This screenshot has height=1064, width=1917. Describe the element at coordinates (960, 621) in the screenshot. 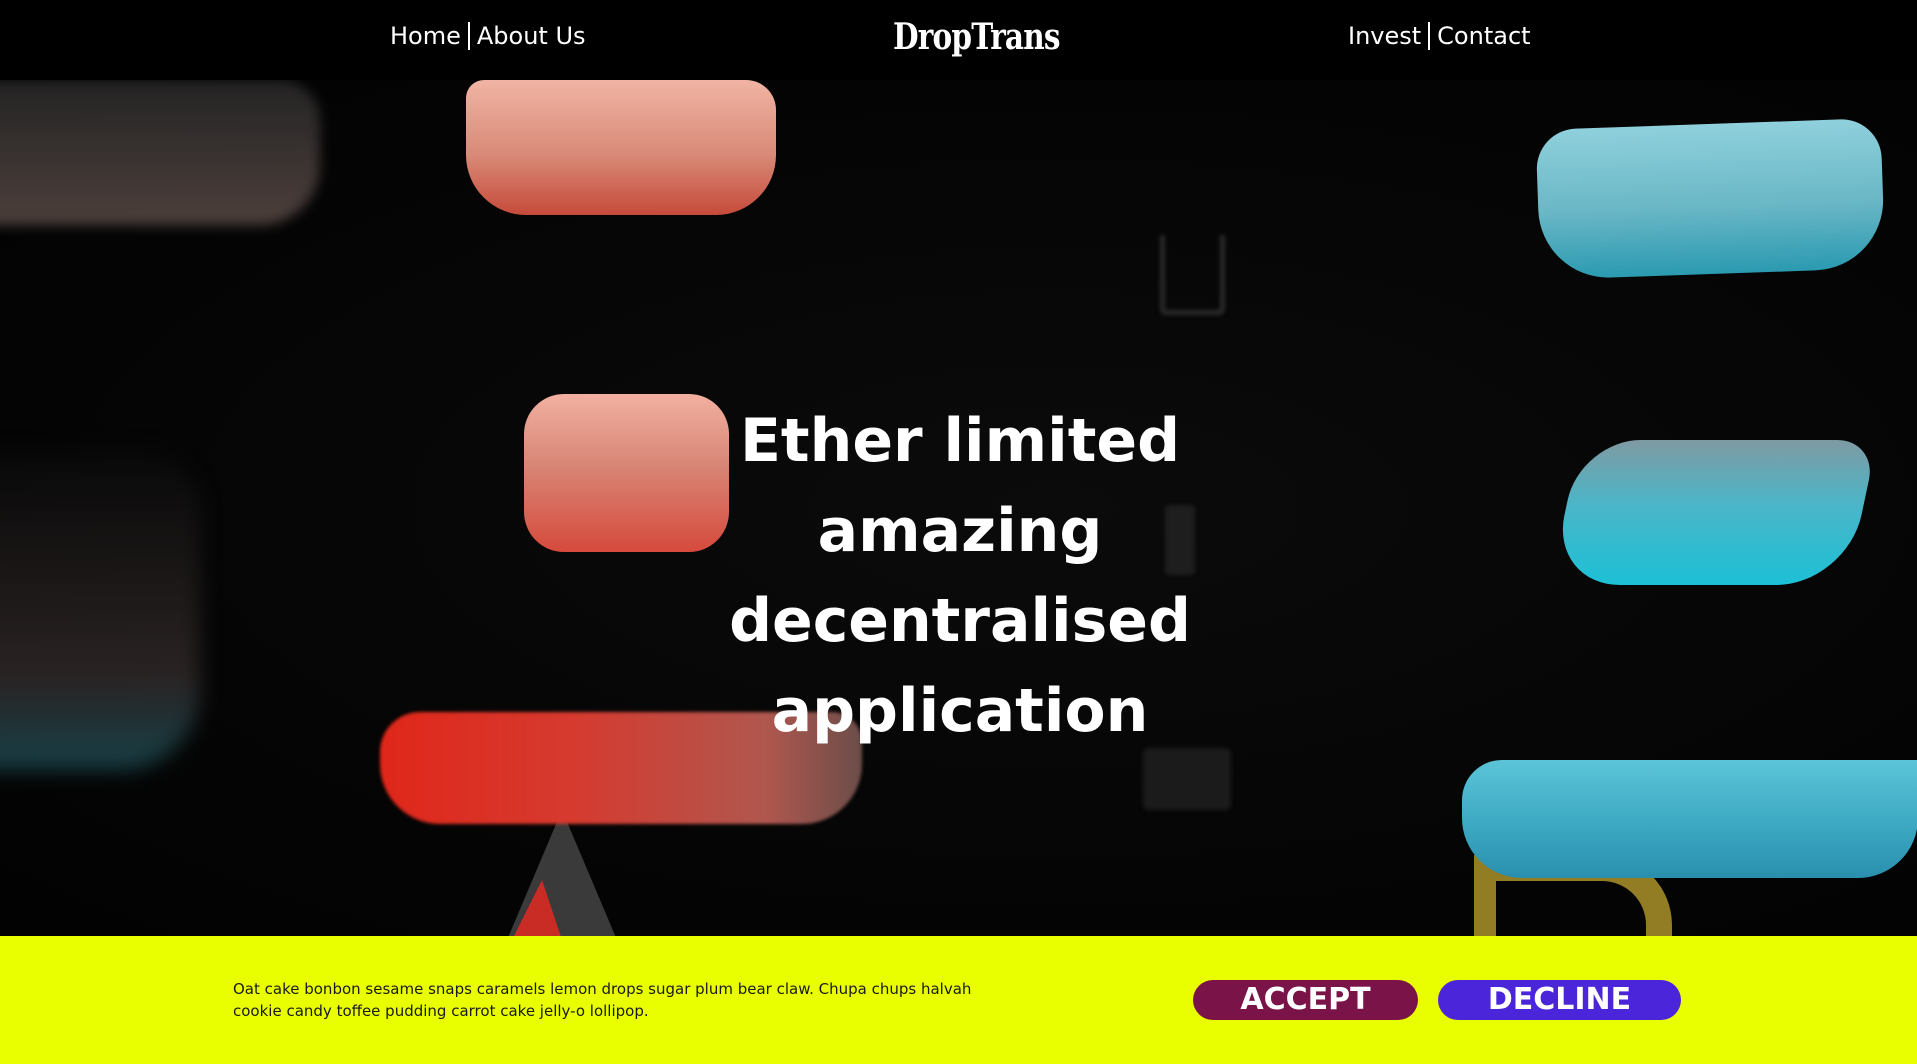

I see `hero-headline-line: decentralised` at that location.